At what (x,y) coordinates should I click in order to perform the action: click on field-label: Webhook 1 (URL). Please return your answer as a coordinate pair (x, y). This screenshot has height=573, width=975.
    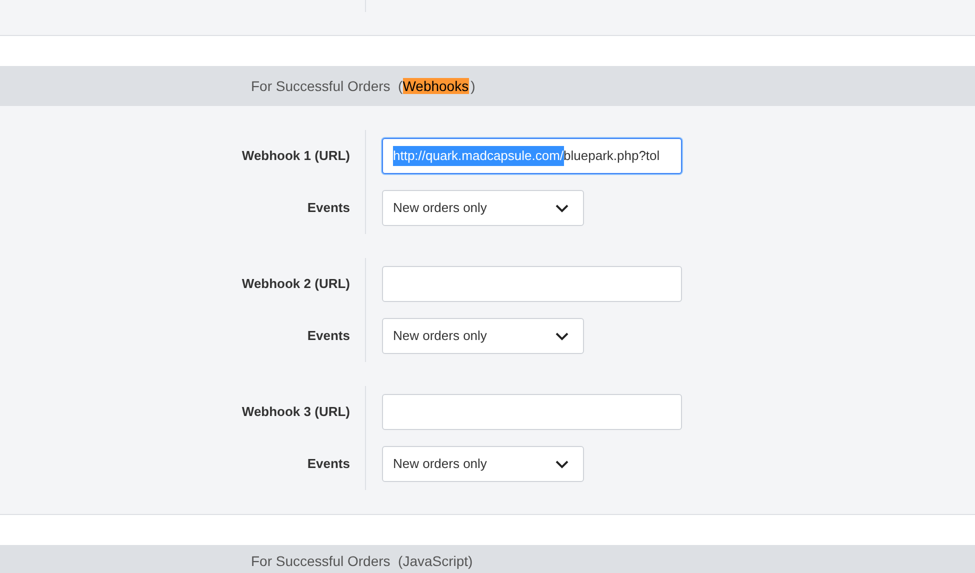
    Looking at the image, I should click on (296, 156).